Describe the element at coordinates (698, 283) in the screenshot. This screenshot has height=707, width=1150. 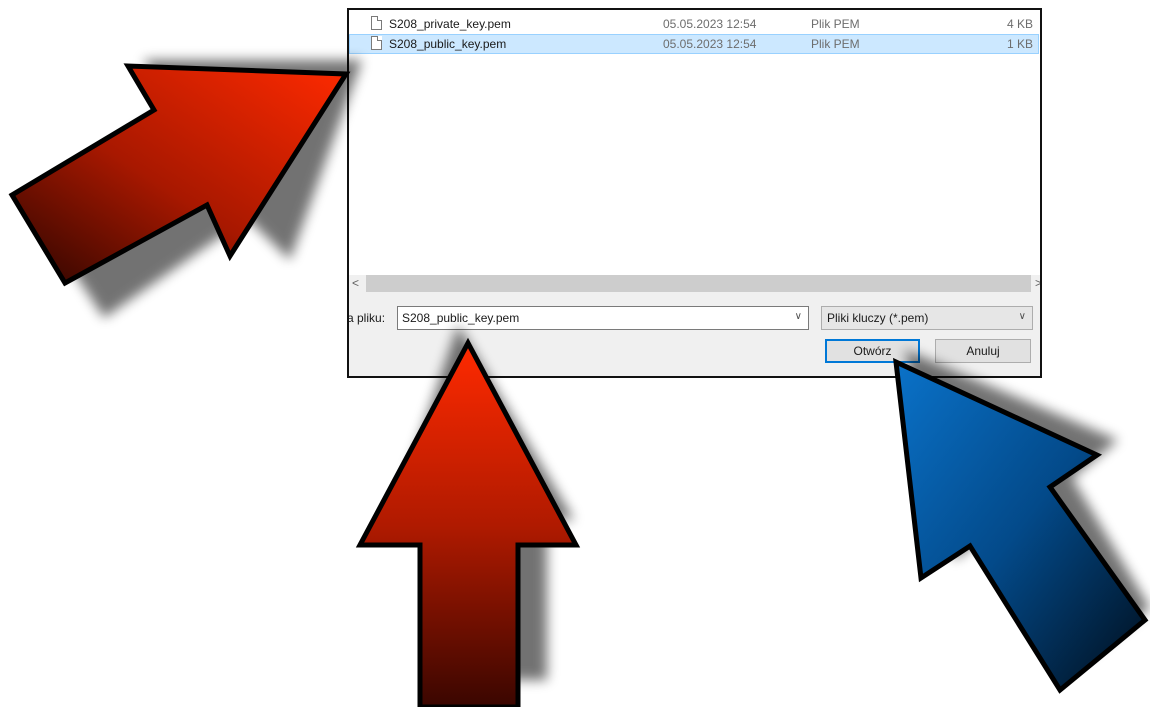
I see `scrollbar-thumb` at that location.